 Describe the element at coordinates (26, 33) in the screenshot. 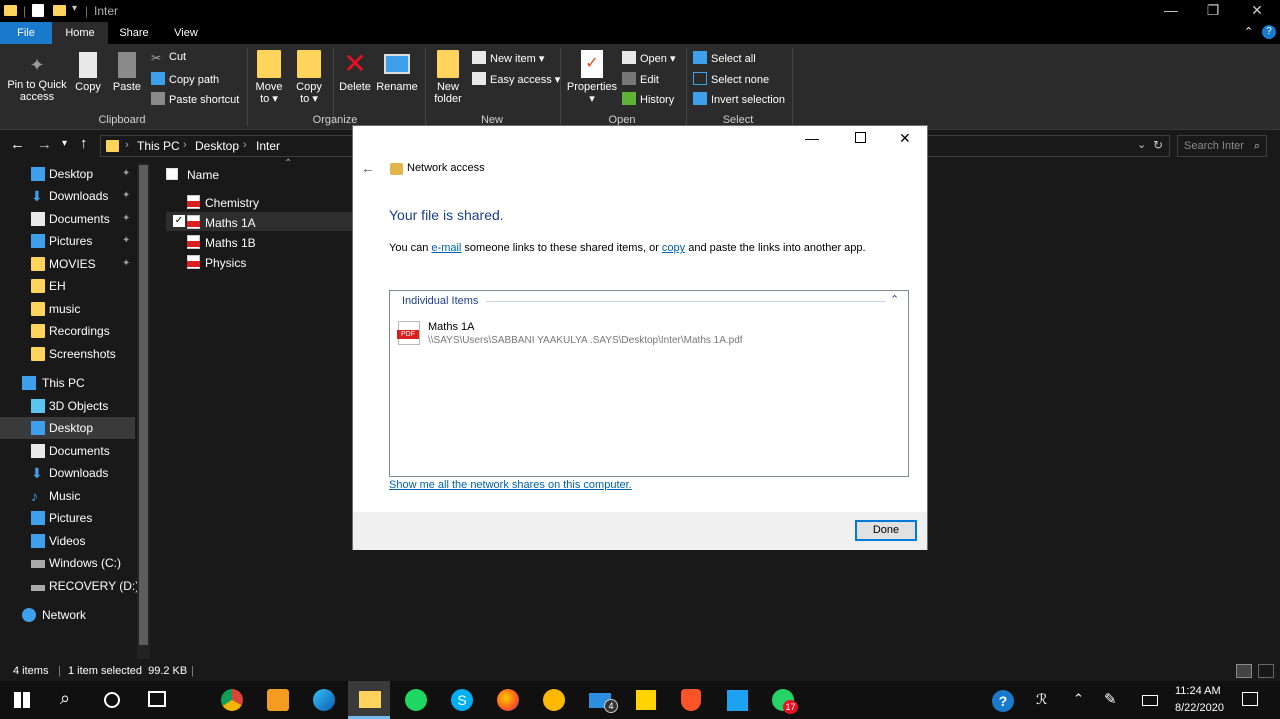

I see `tab-file: File` at that location.